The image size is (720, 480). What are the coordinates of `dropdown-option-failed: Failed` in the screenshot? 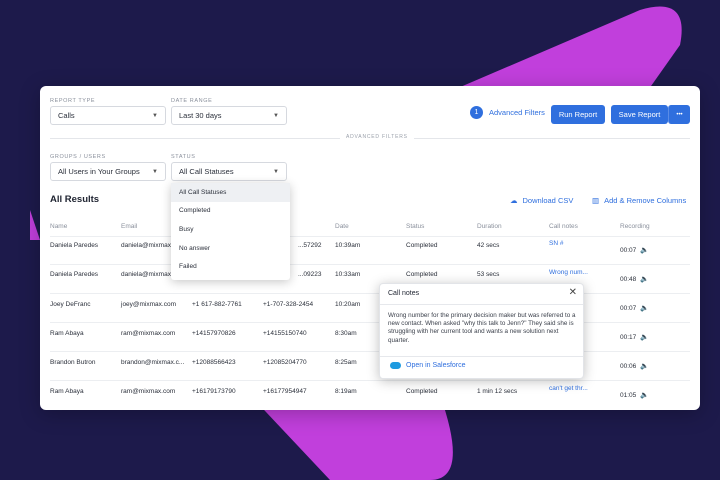 It's located at (230, 266).